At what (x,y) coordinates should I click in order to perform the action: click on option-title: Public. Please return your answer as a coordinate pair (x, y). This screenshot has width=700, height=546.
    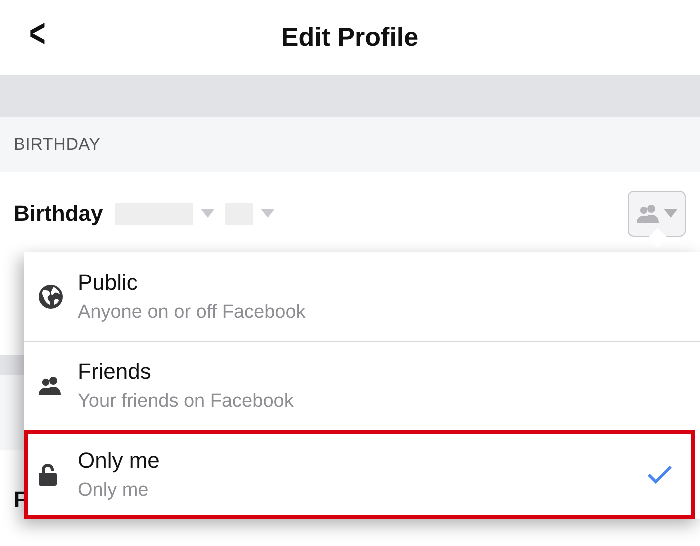
    Looking at the image, I should click on (108, 283).